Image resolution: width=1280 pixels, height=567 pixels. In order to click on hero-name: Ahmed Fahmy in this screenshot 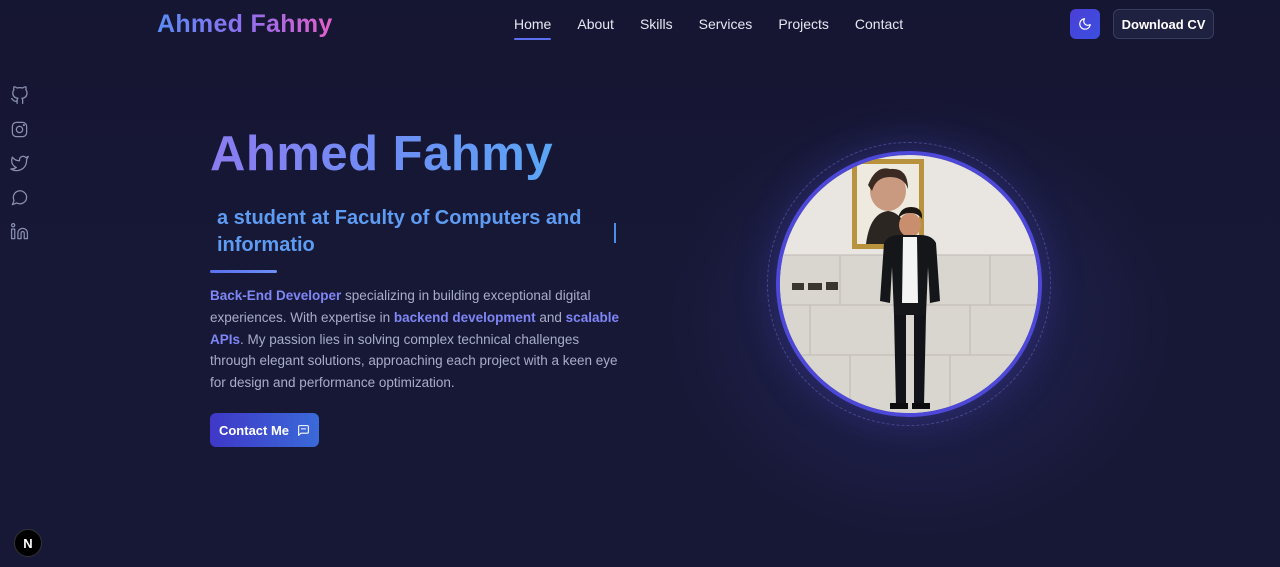, I will do `click(382, 154)`.